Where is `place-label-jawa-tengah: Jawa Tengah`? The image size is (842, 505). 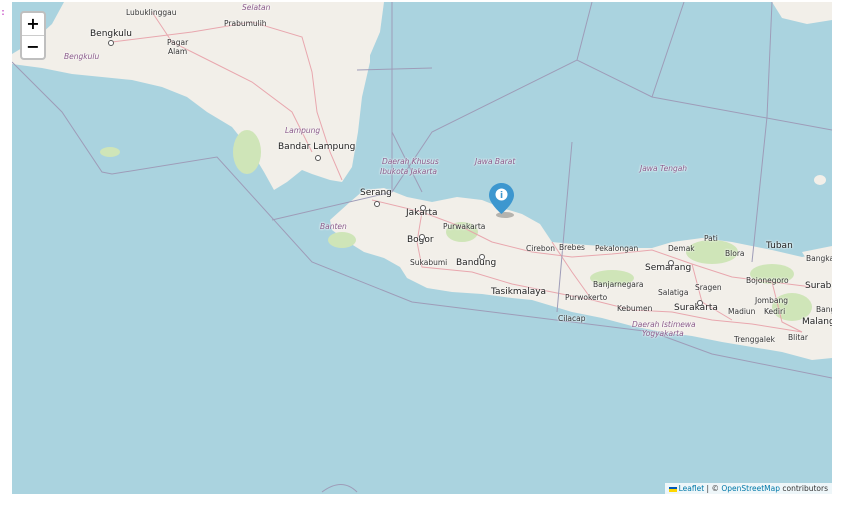 place-label-jawa-tengah: Jawa Tengah is located at coordinates (664, 168).